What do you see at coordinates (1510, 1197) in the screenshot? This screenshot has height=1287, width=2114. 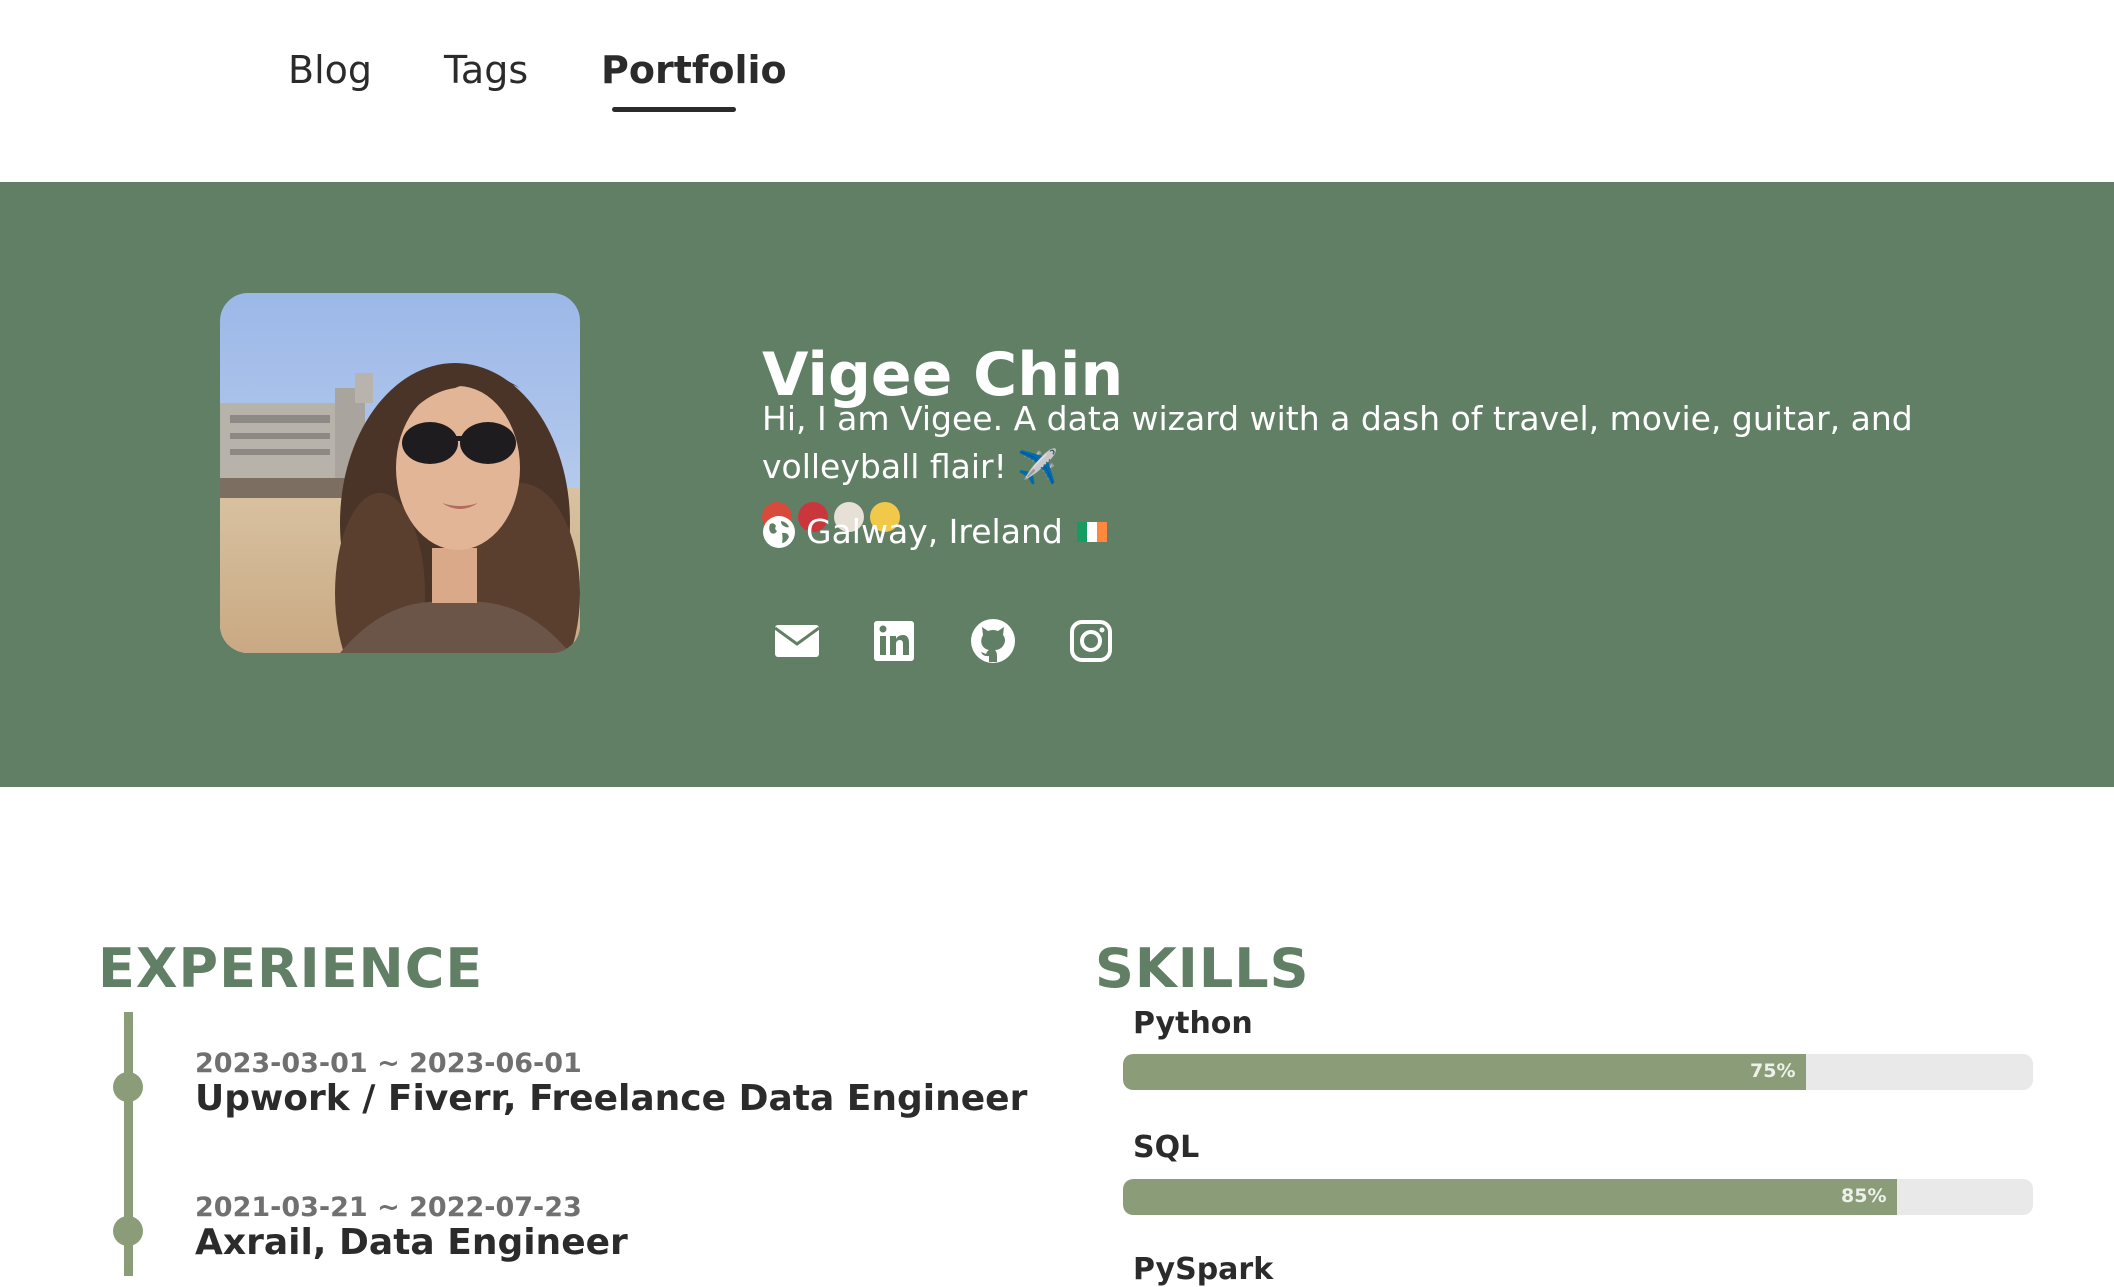 I see `skill-bar-fill: 85%` at bounding box center [1510, 1197].